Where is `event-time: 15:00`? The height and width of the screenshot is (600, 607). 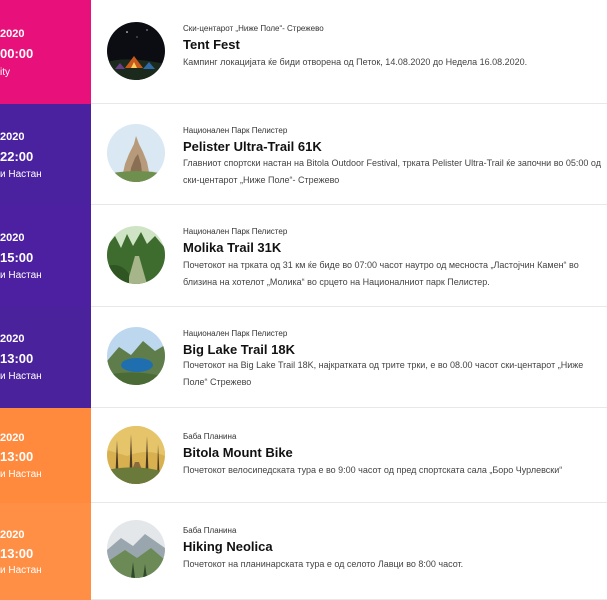 event-time: 15:00 is located at coordinates (17, 257).